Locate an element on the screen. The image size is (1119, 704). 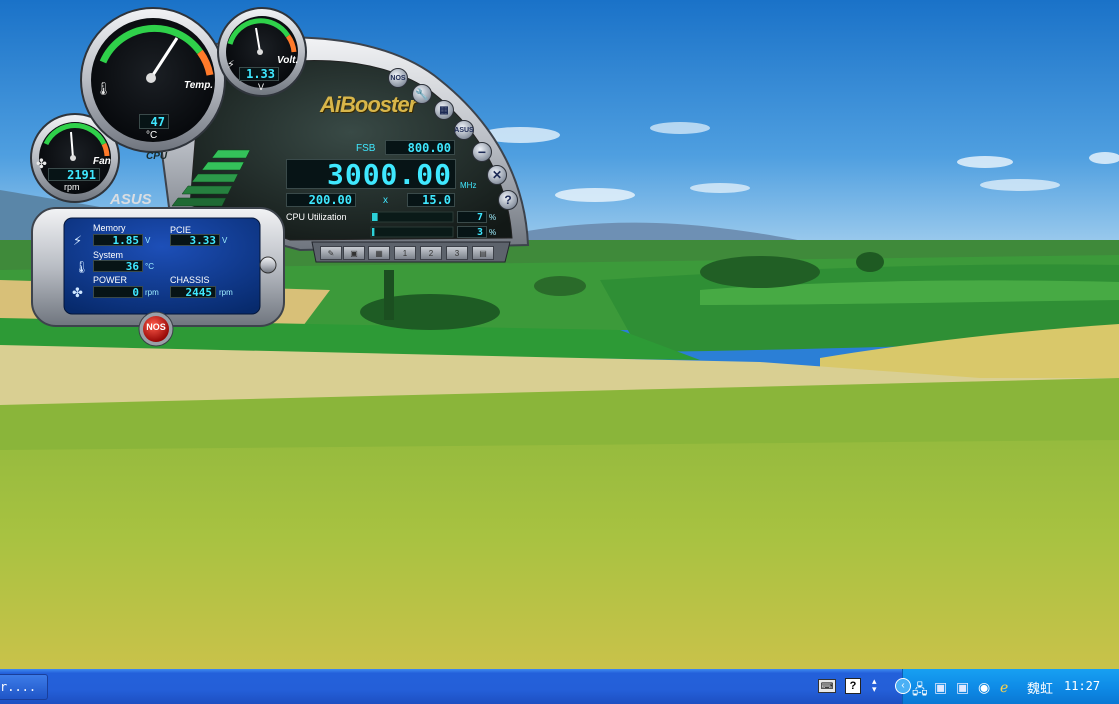
fsb-label: FSB is located at coordinates (366, 148).